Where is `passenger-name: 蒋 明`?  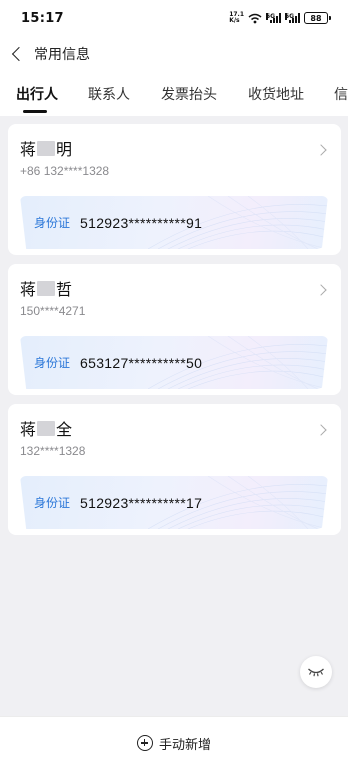 passenger-name: 蒋 明 is located at coordinates (46, 149).